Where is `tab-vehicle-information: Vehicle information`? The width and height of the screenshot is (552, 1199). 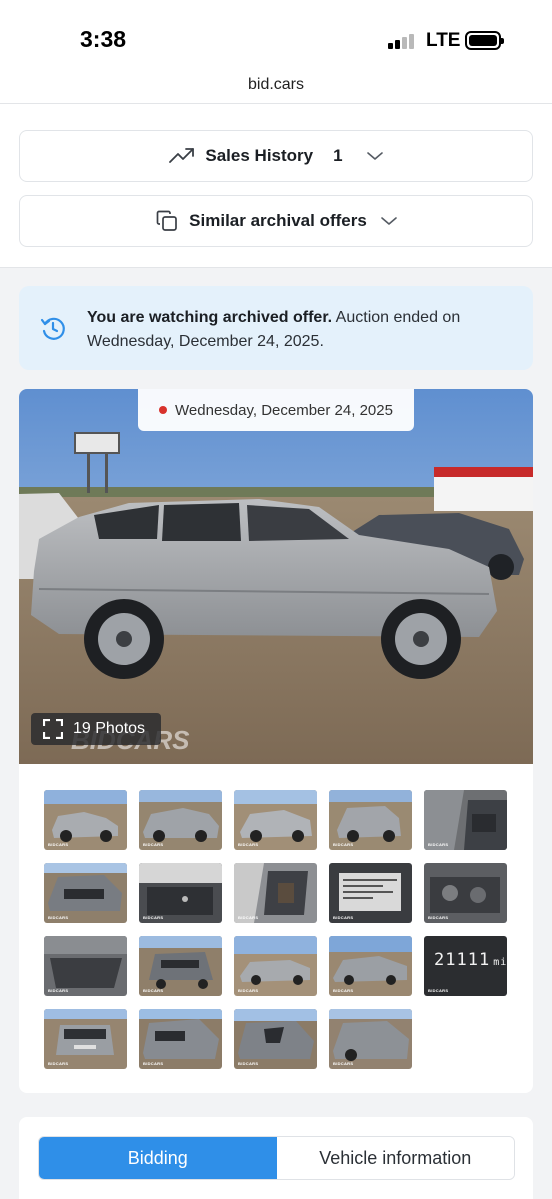
tab-vehicle-information: Vehicle information is located at coordinates (395, 1158).